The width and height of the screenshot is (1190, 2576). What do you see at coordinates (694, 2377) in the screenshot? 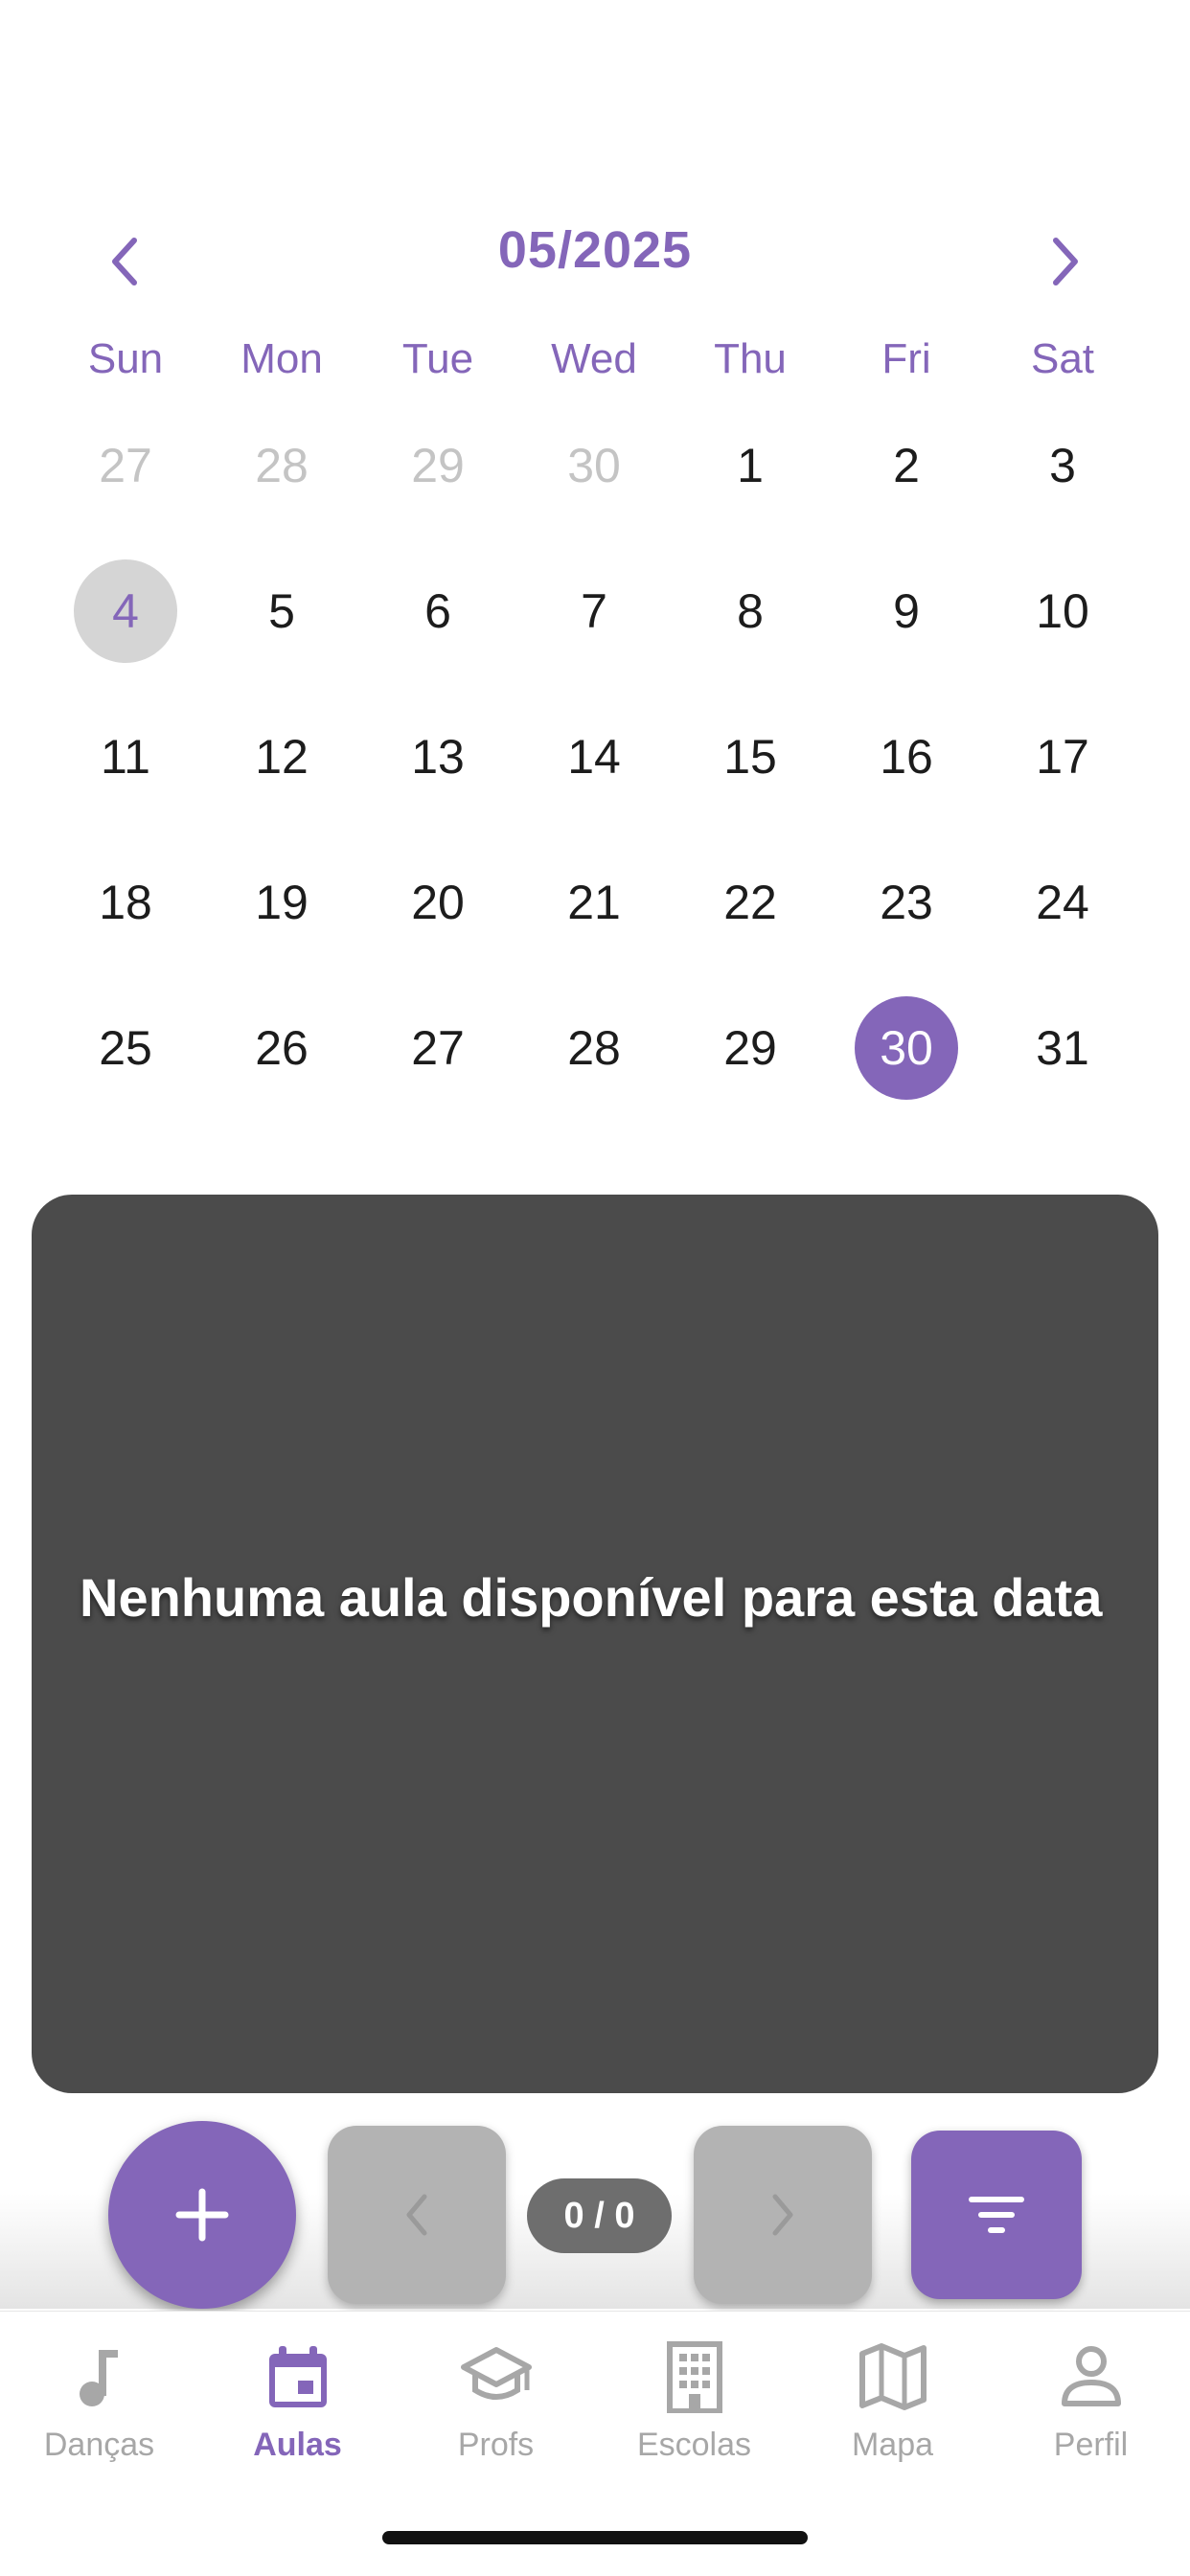
I see `building-icon` at bounding box center [694, 2377].